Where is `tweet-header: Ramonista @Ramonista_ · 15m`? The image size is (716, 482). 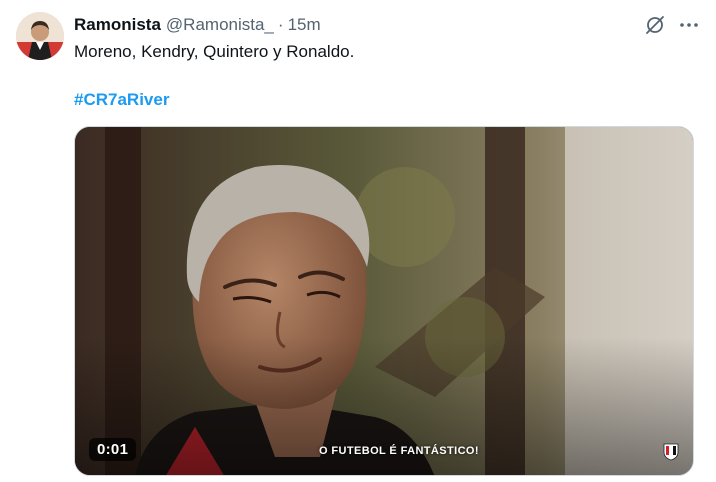 tweet-header: Ramonista @Ramonista_ · 15m is located at coordinates (197, 25).